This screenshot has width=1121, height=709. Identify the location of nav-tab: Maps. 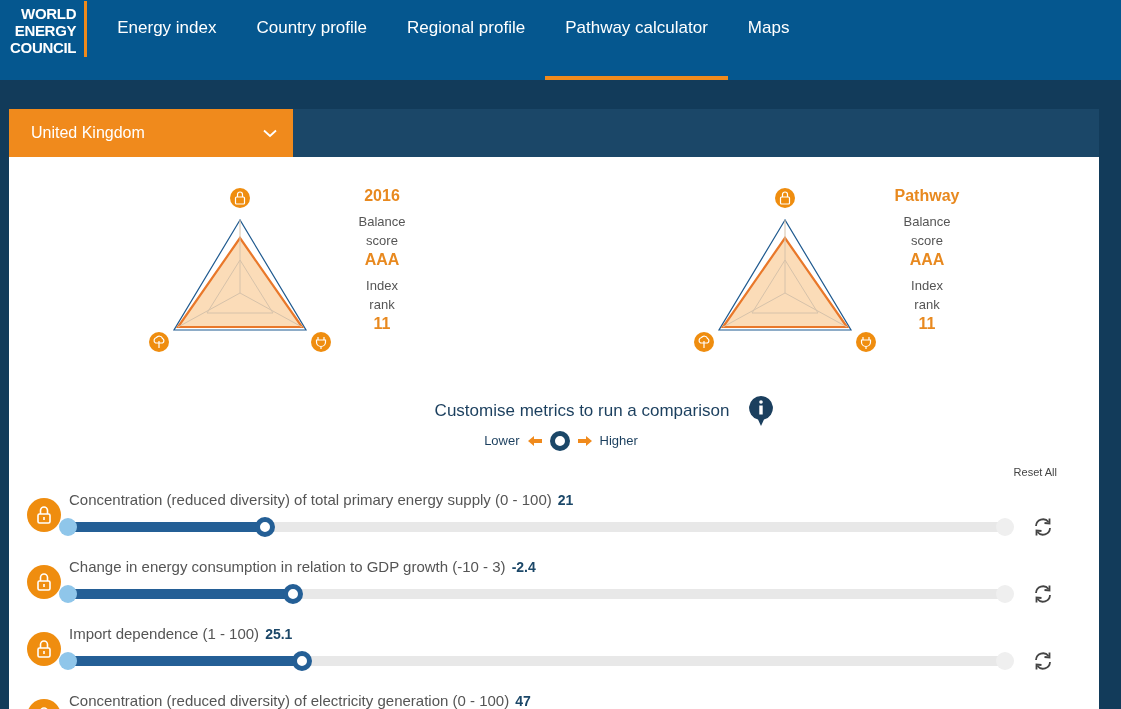
(768, 40).